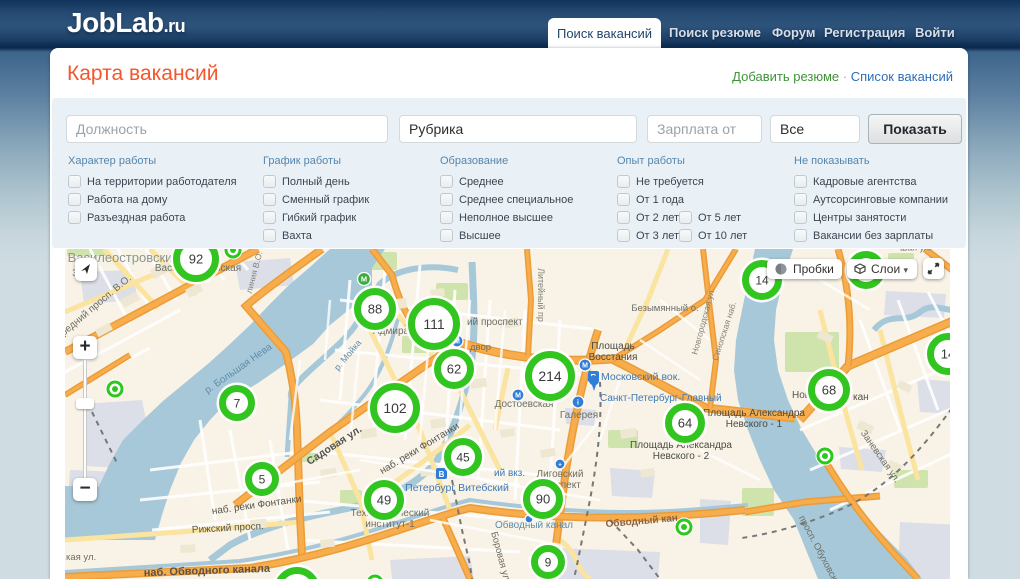  What do you see at coordinates (664, 308) in the screenshot?
I see `svg-text: Безымянный о.` at bounding box center [664, 308].